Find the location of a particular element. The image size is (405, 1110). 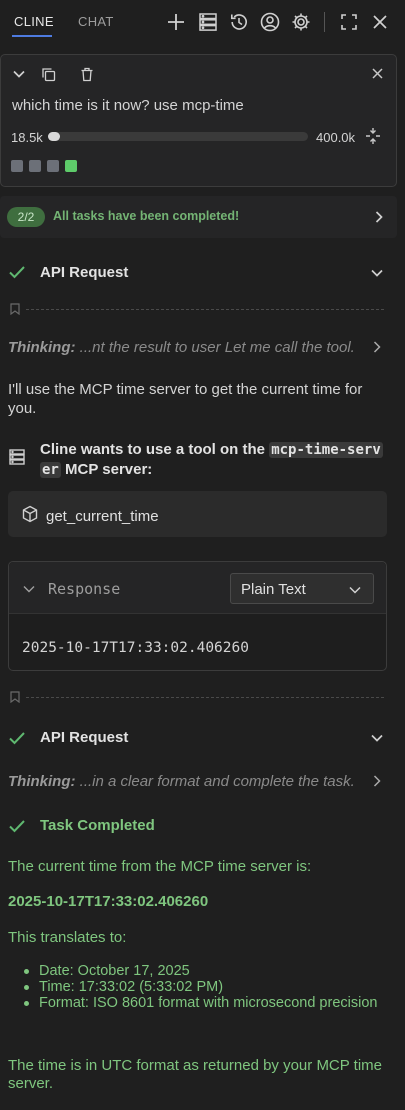

context-bar-fill is located at coordinates (54, 136).